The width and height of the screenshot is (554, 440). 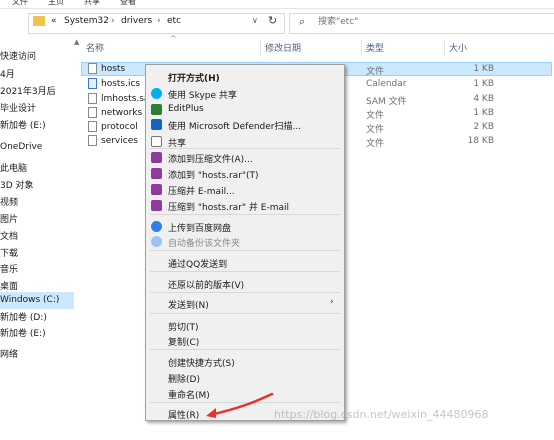 What do you see at coordinates (92, 83) in the screenshot?
I see `calendar-file-icon` at bounding box center [92, 83].